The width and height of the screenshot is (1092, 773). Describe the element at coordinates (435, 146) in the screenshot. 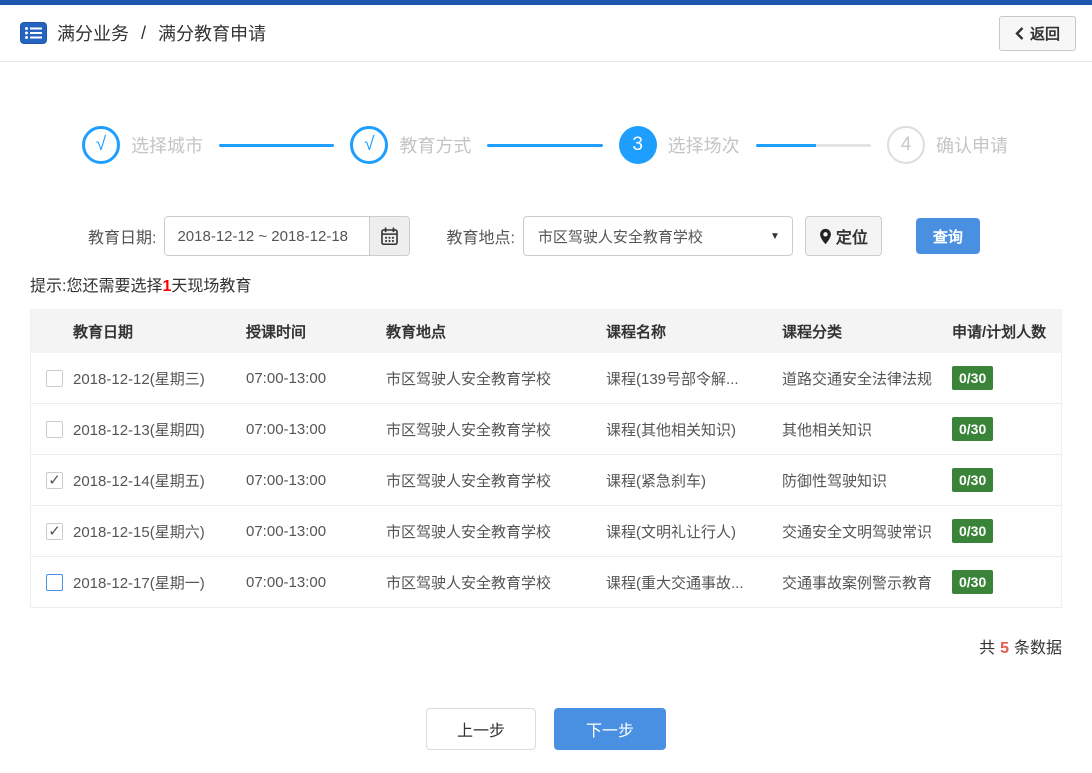

I see `step-2-label: 教育方式` at that location.